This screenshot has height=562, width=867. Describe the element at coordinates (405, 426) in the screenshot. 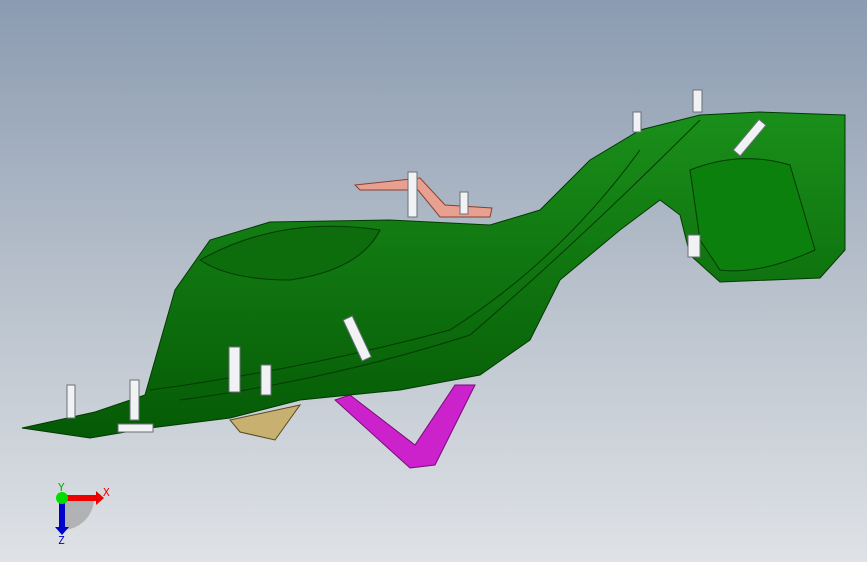

I see `bracket-part` at that location.